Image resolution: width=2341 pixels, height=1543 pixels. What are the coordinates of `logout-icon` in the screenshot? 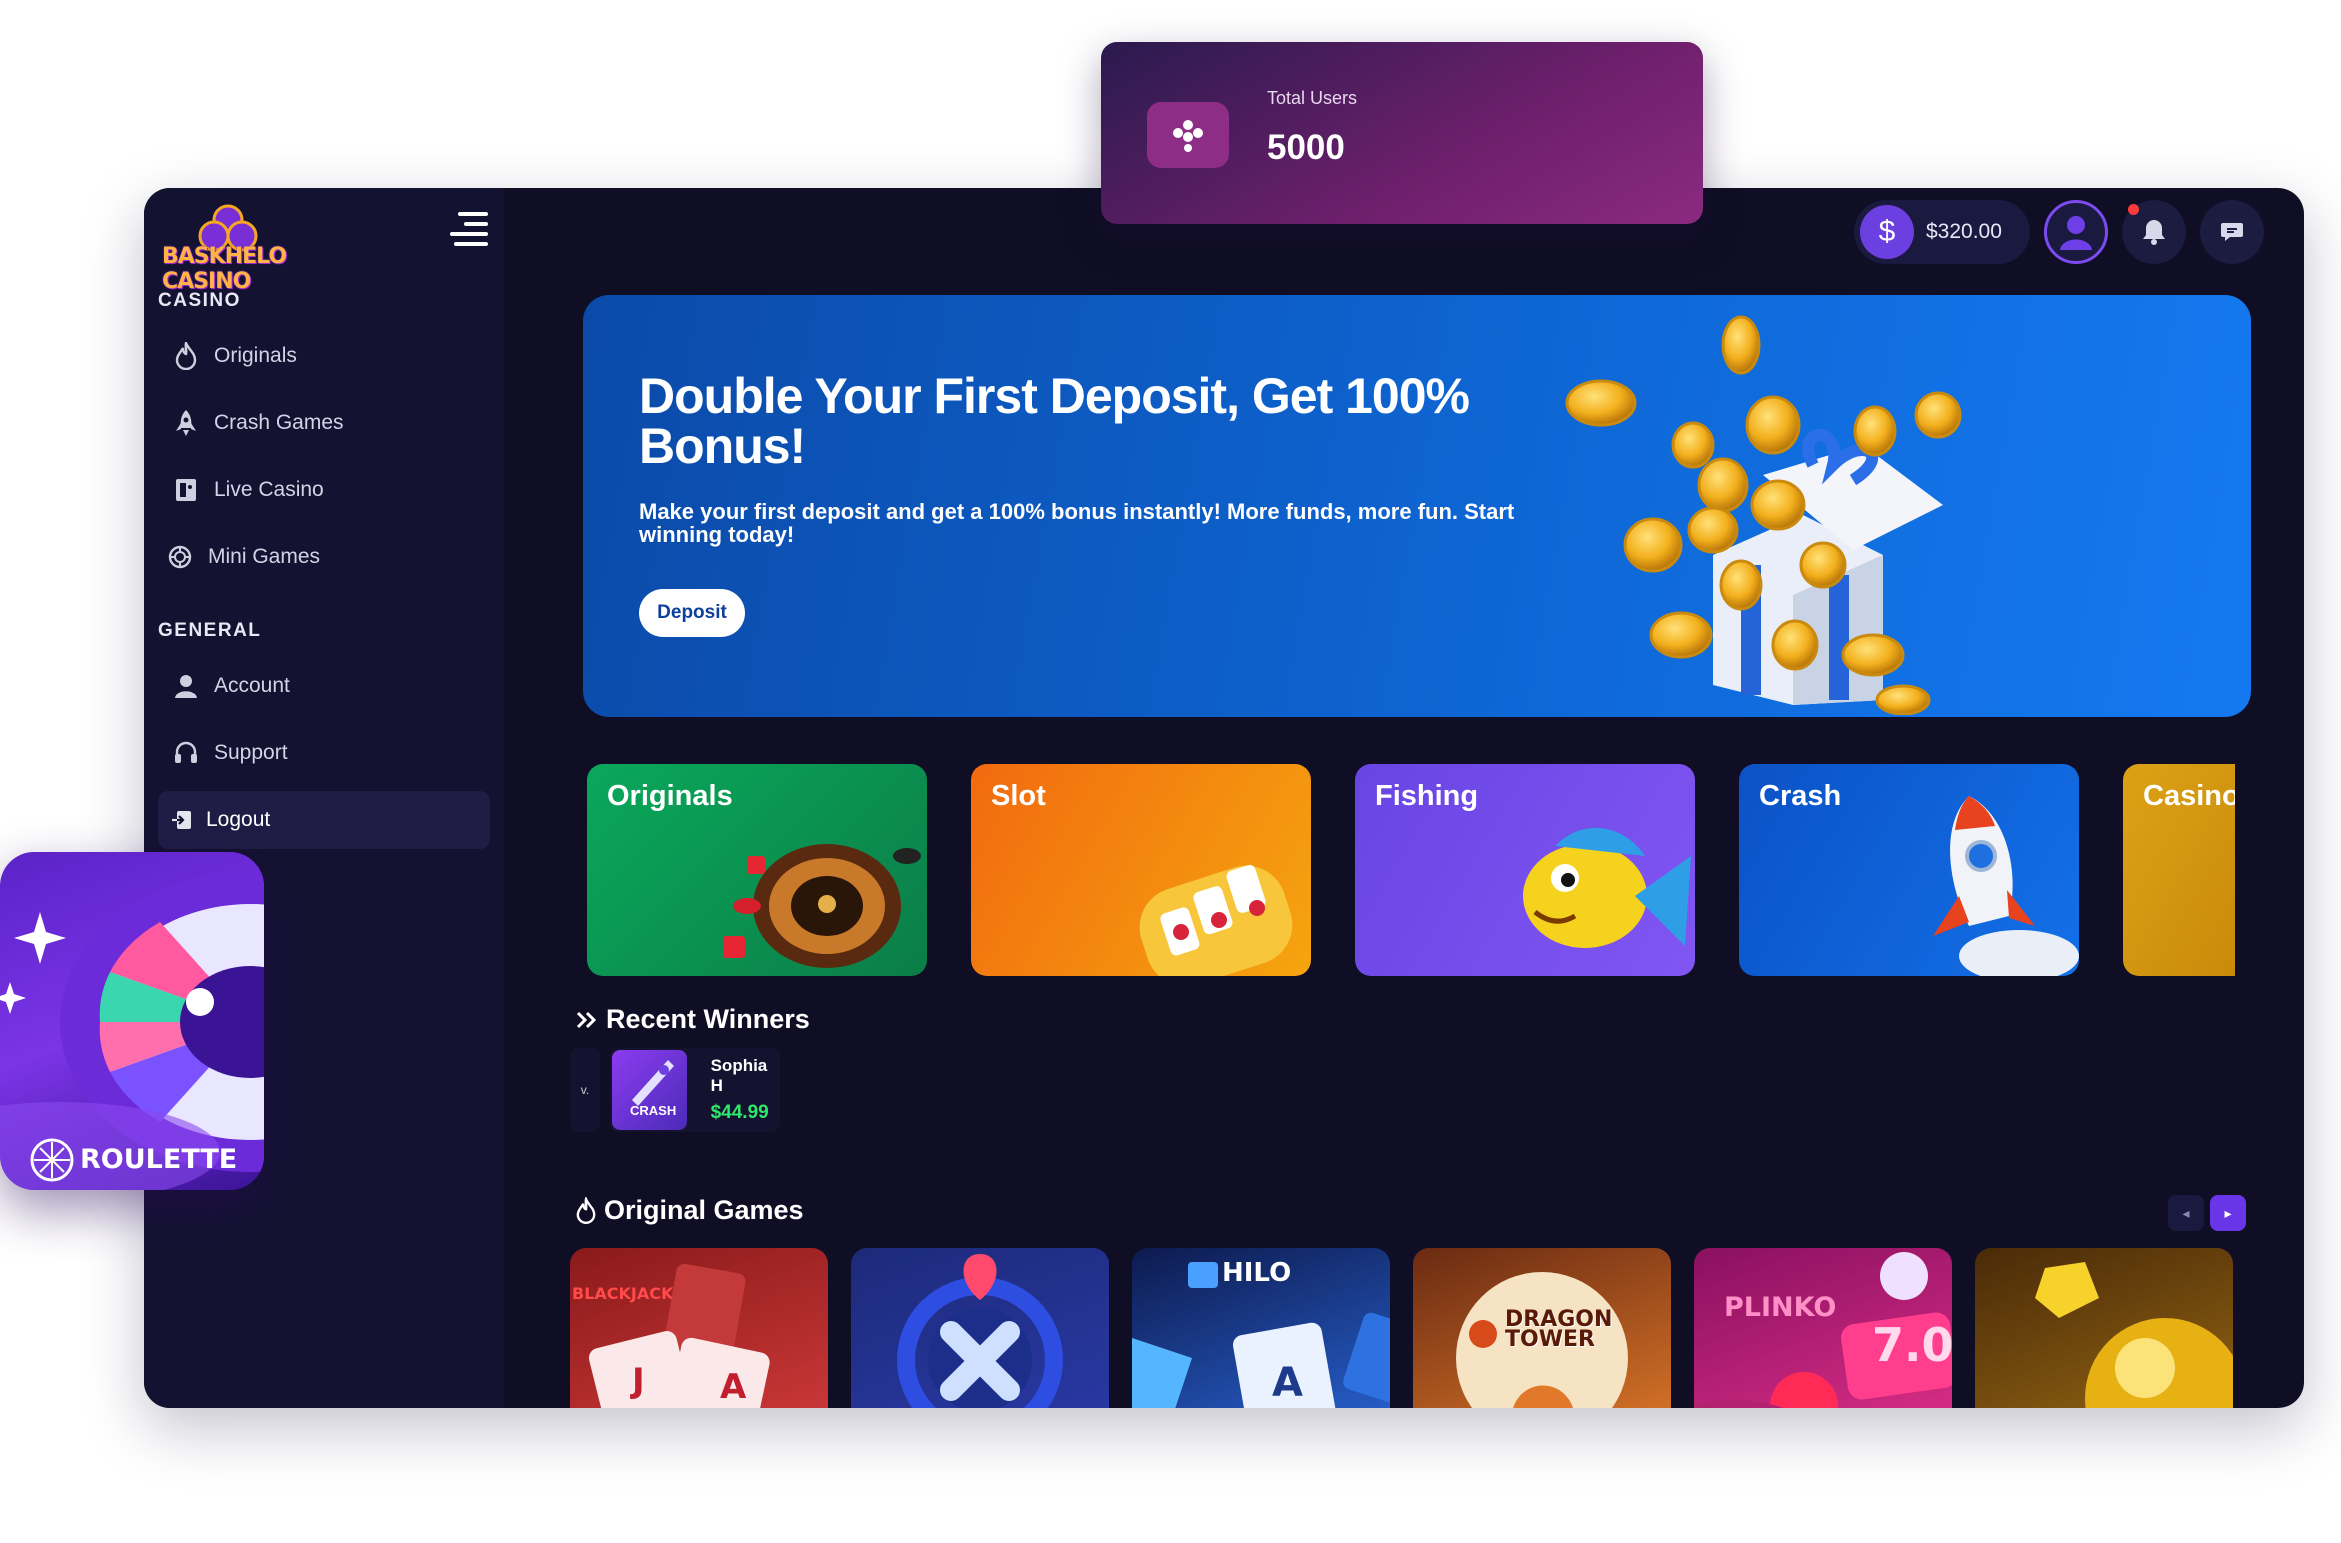 It's located at (182, 820).